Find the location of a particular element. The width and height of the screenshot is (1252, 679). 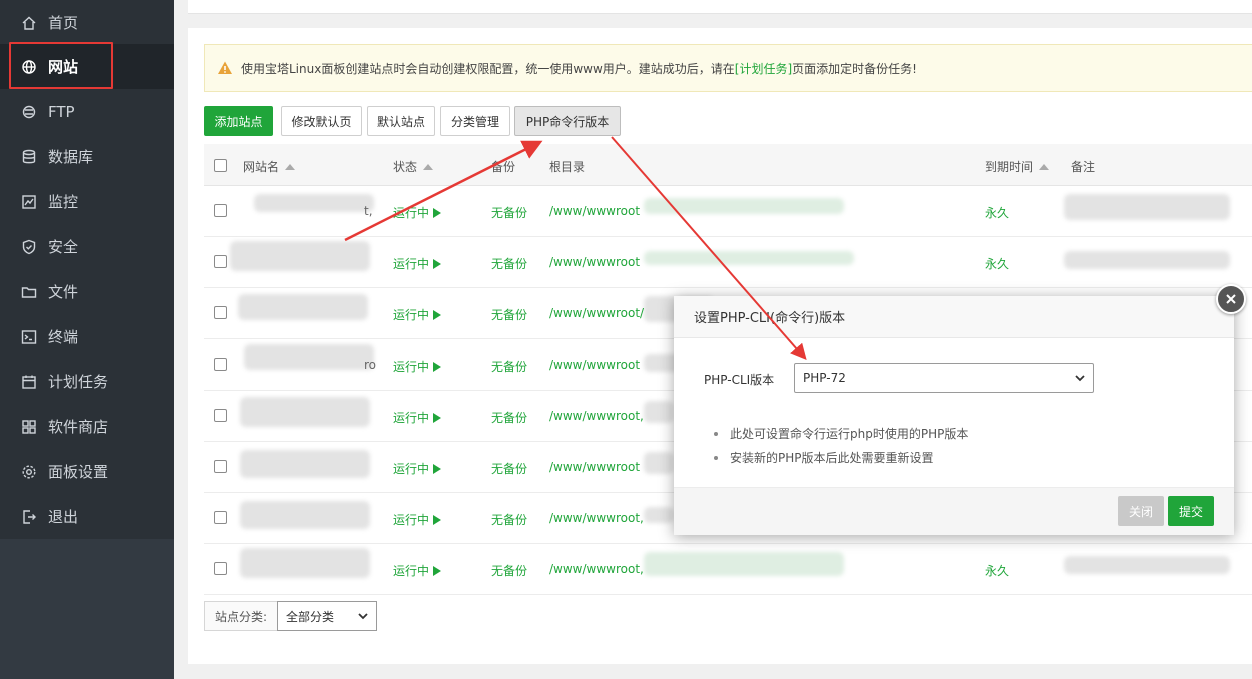

col-expire: 到期时间 is located at coordinates (1017, 166).